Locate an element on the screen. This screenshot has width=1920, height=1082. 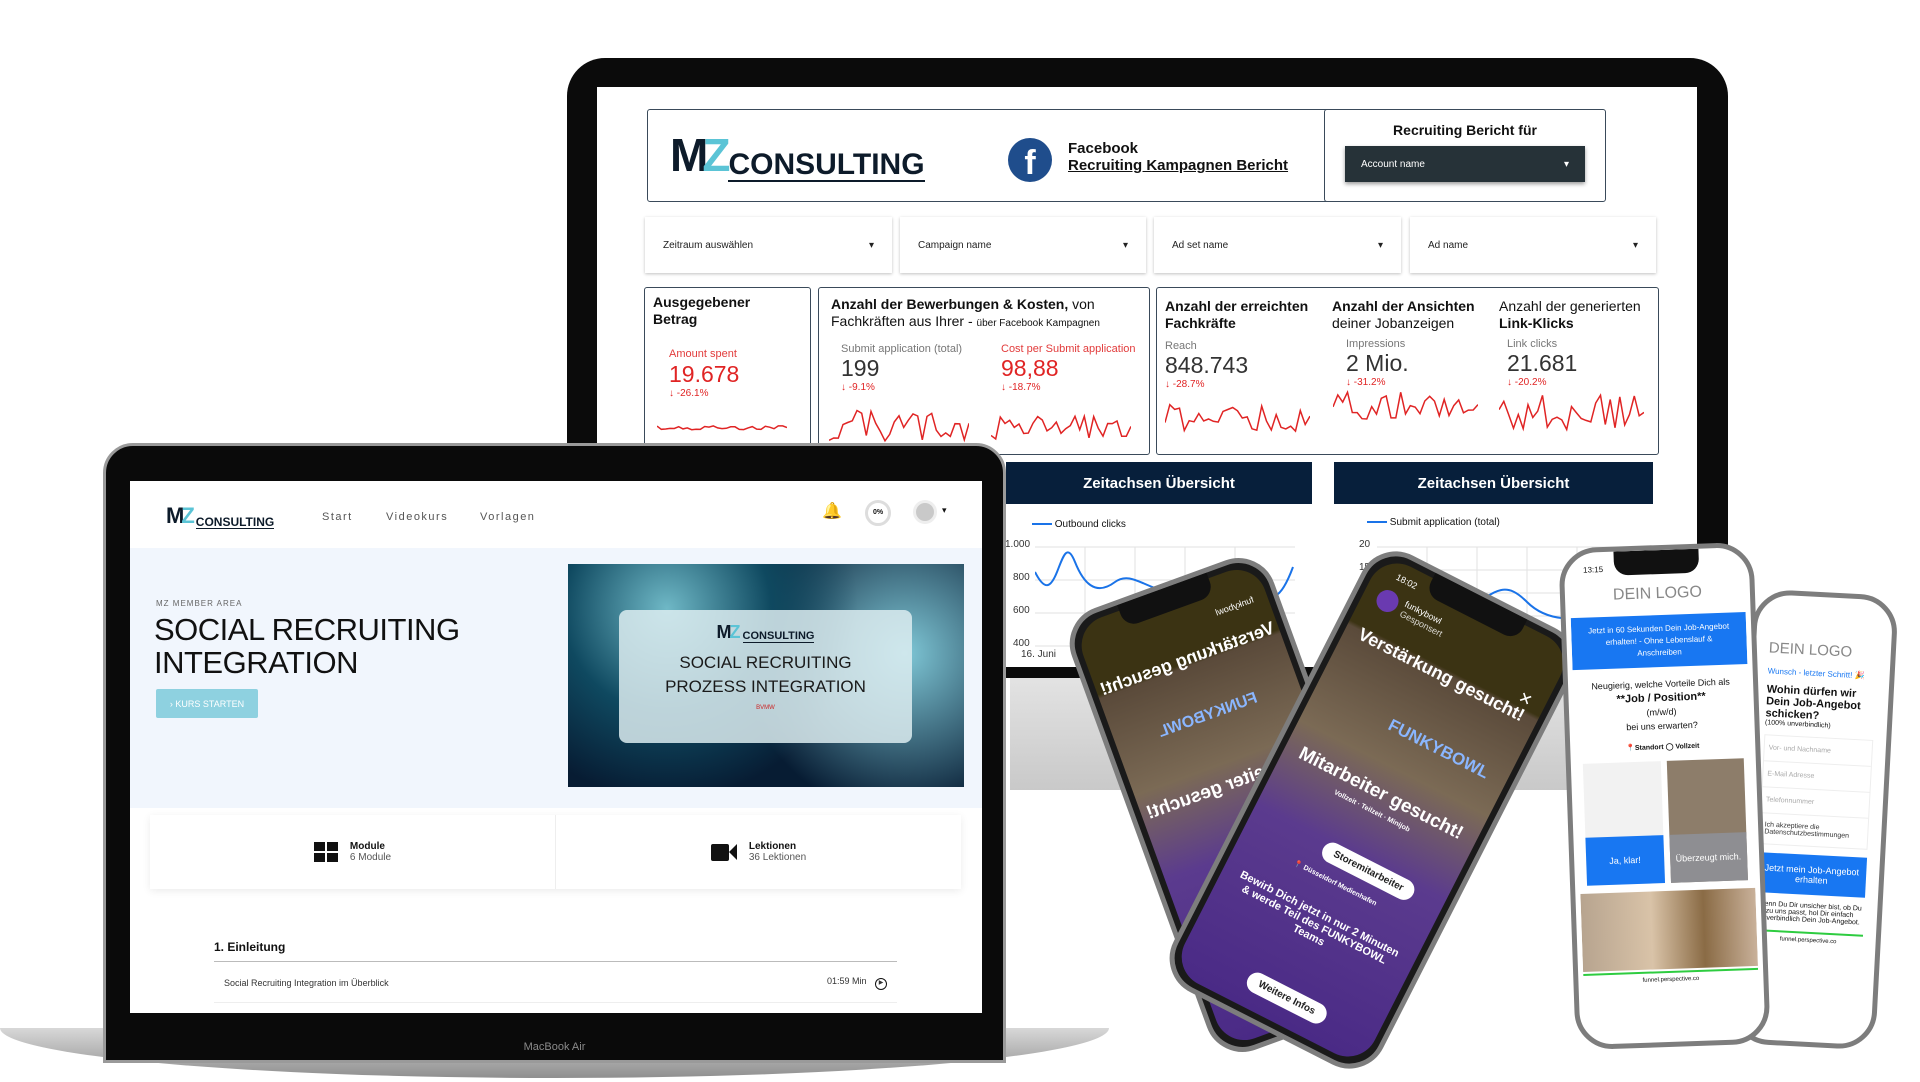
y-tick: 20 is located at coordinates (1365, 544).